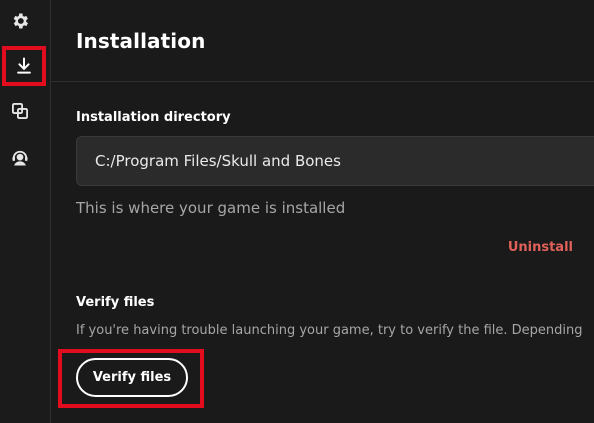 This screenshot has height=423, width=594. What do you see at coordinates (322, 81) in the screenshot?
I see `header-divider` at bounding box center [322, 81].